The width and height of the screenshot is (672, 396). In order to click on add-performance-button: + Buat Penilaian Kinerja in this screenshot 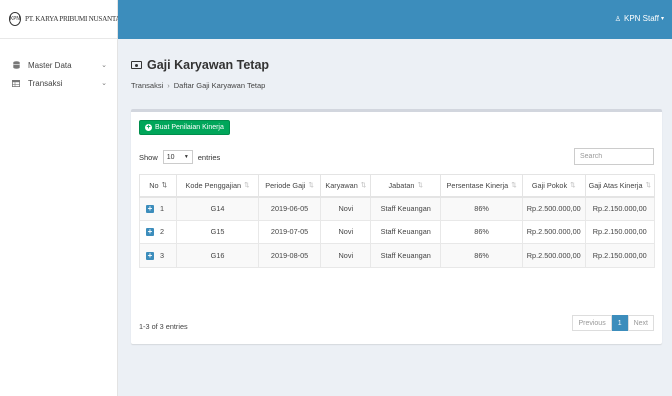, I will do `click(184, 127)`.